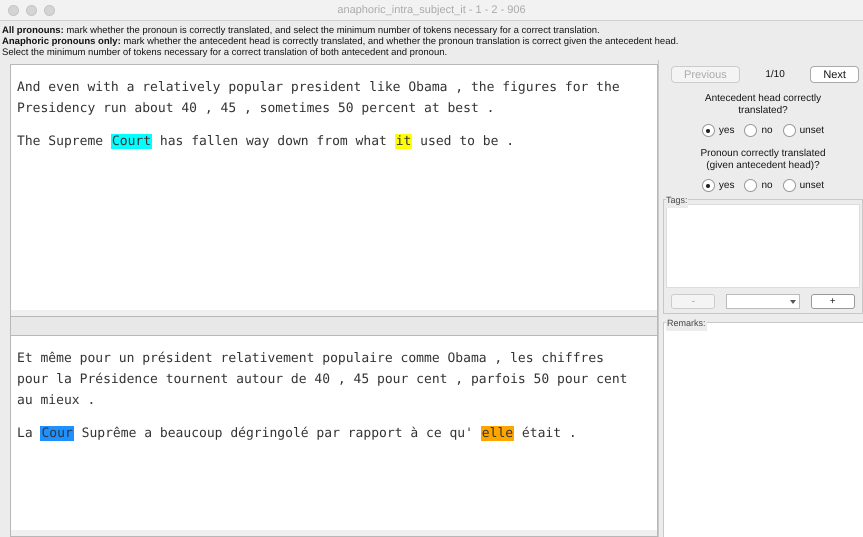 This screenshot has height=537, width=863. What do you see at coordinates (497, 433) in the screenshot?
I see `highlighted-token: elle` at bounding box center [497, 433].